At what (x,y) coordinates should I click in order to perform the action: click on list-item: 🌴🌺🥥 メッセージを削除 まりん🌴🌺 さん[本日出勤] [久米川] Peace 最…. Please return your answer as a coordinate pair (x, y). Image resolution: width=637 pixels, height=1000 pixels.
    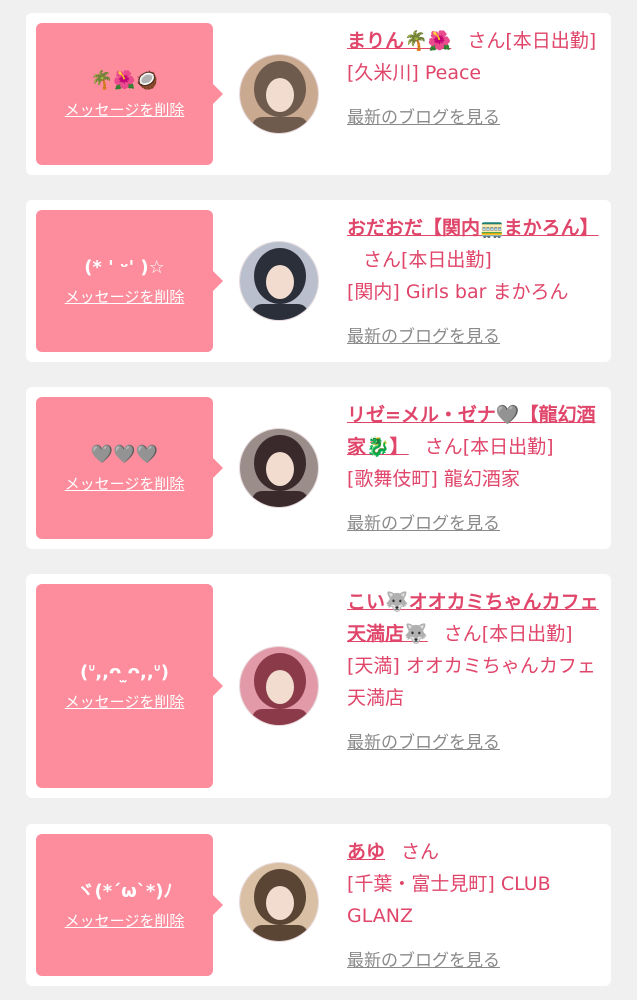
    Looking at the image, I should click on (318, 94).